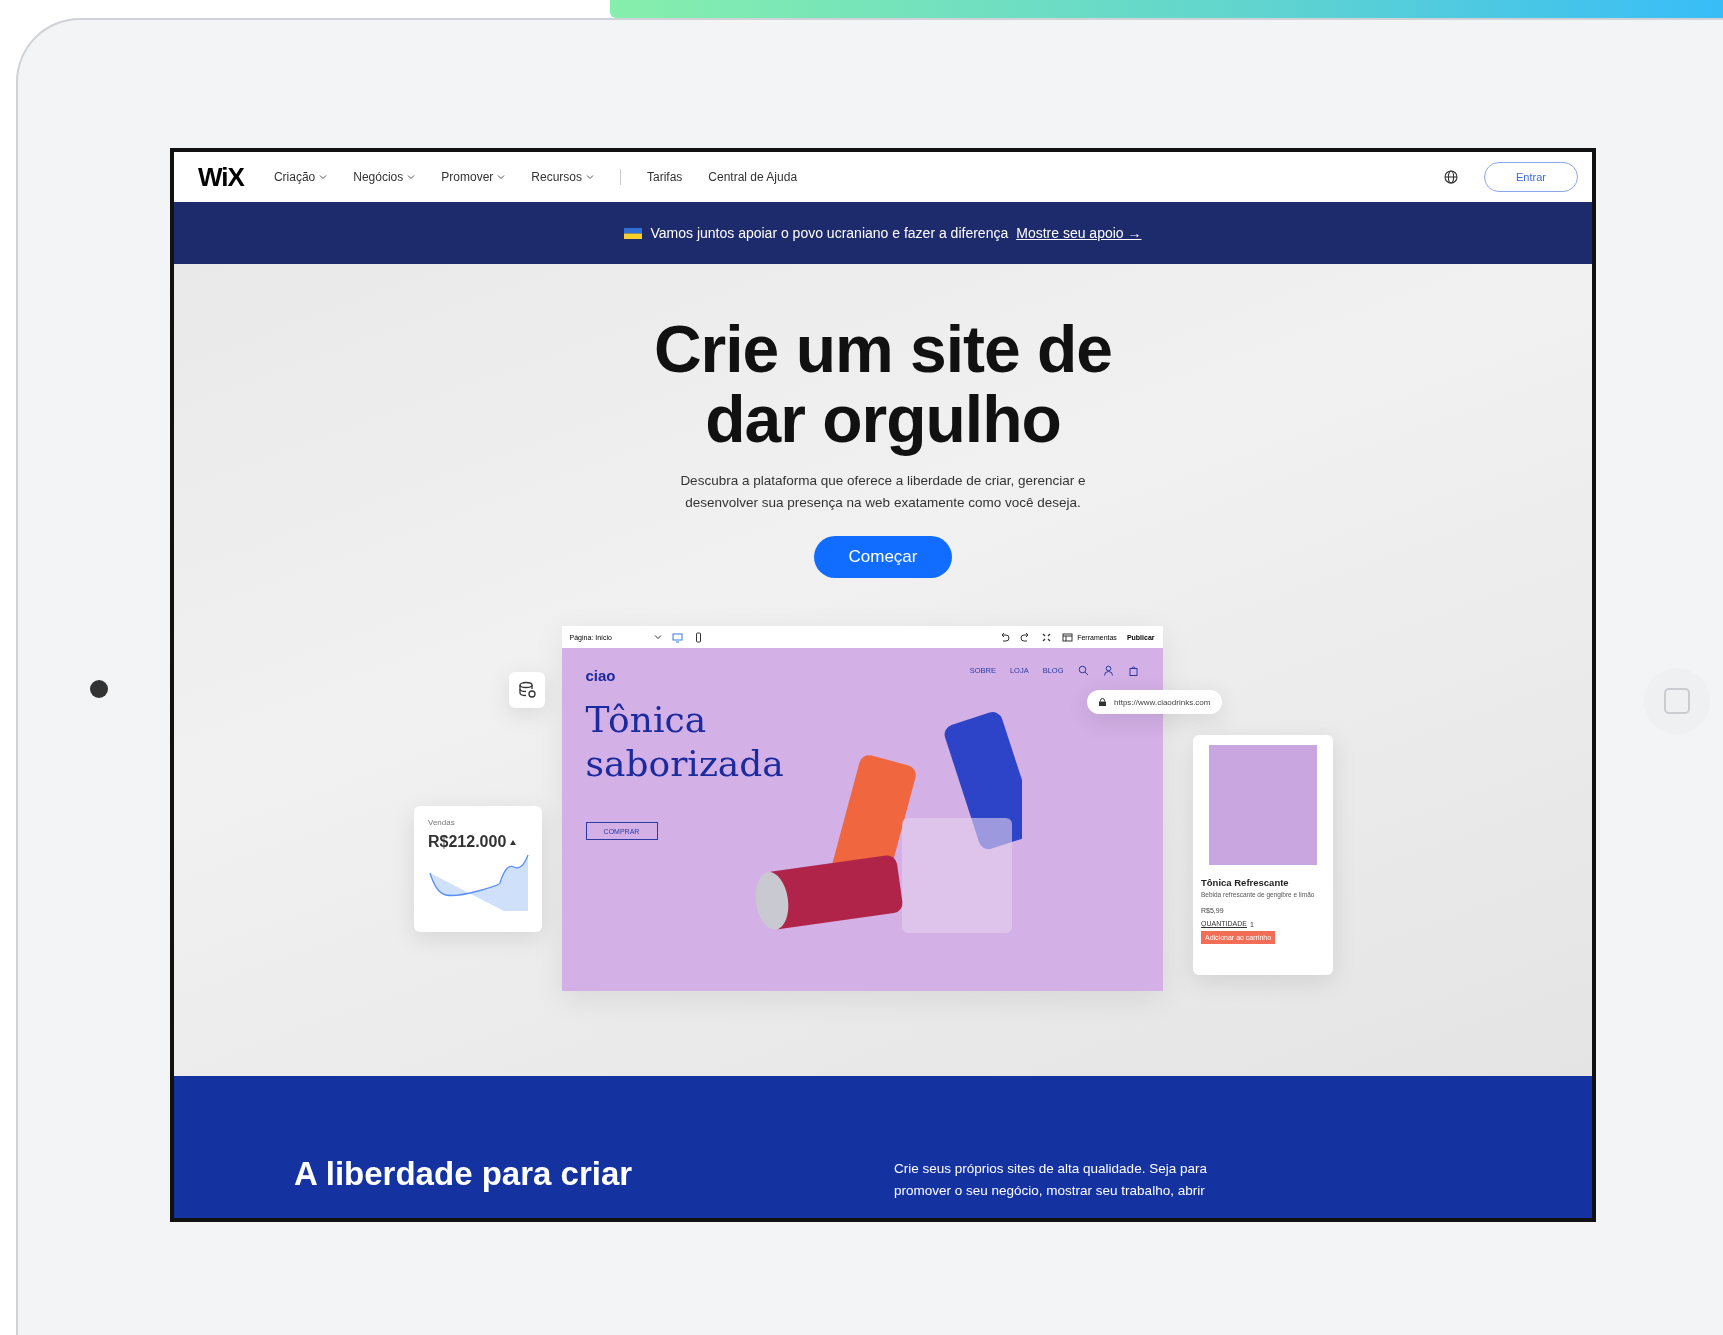 This screenshot has width=1723, height=1335. What do you see at coordinates (677, 637) in the screenshot?
I see `desktop-icon` at bounding box center [677, 637].